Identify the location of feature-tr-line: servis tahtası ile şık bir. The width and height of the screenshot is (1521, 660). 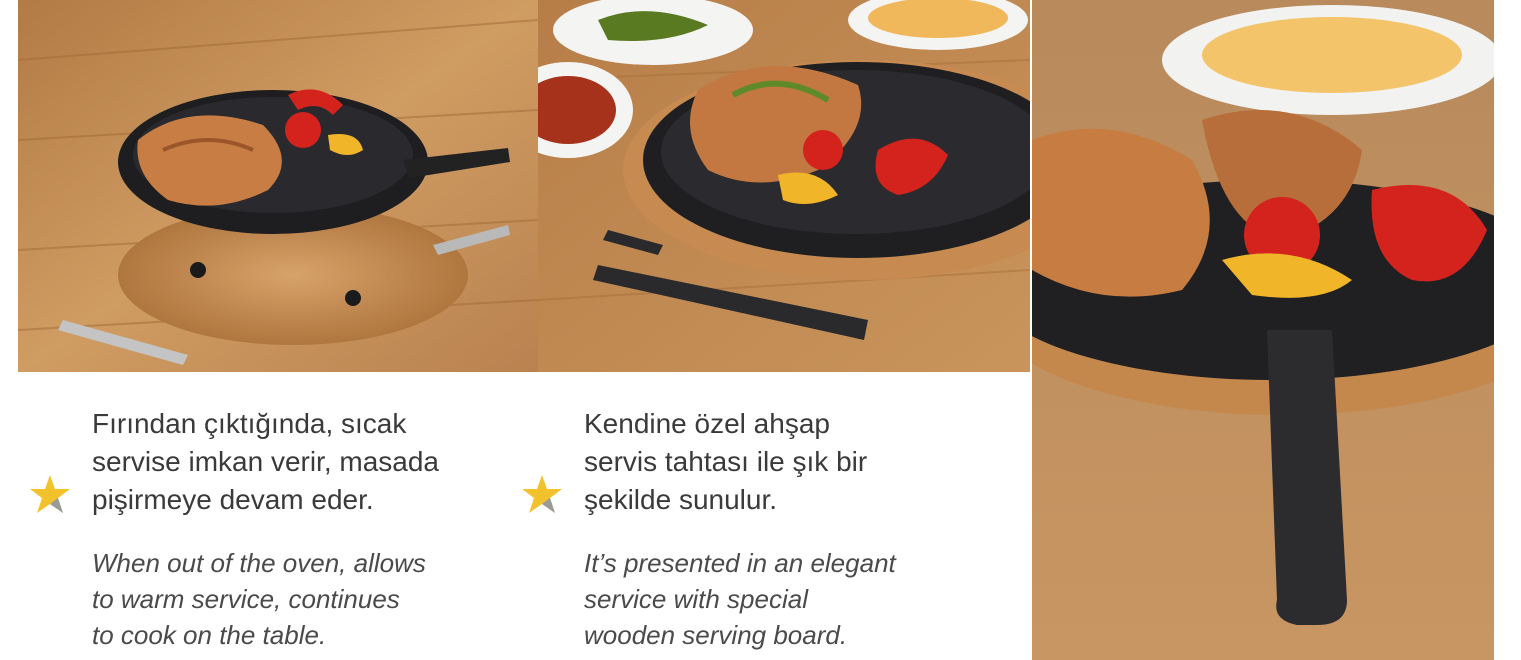
(726, 461).